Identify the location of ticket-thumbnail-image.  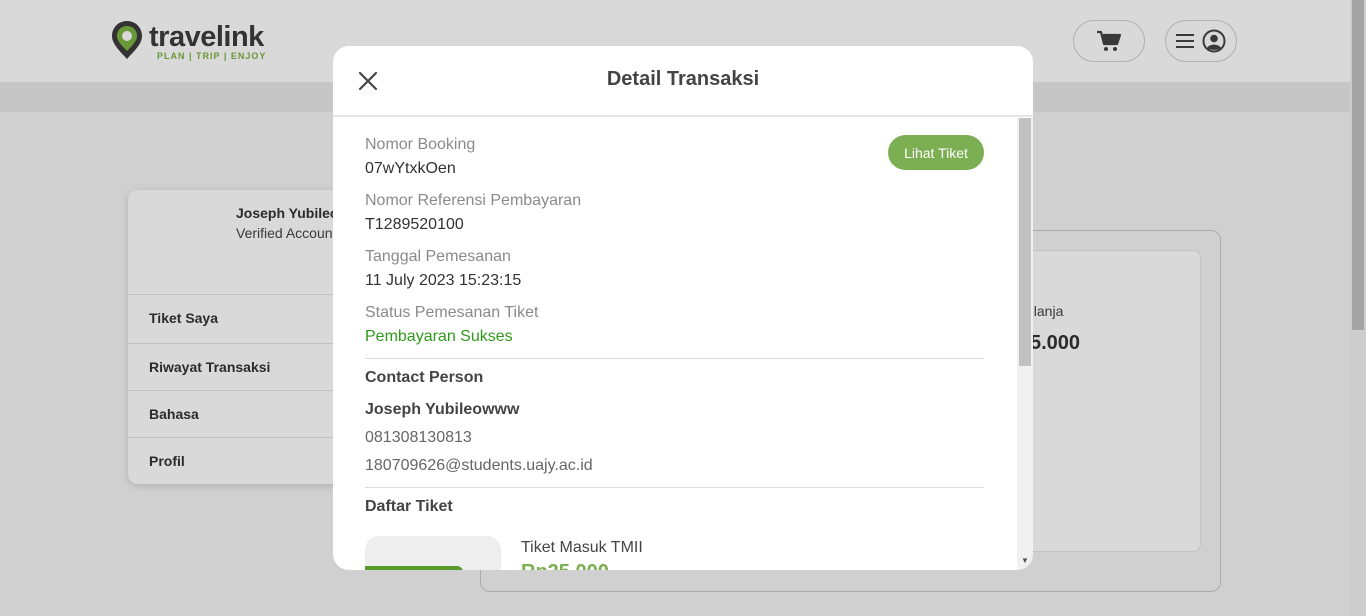
(414, 568).